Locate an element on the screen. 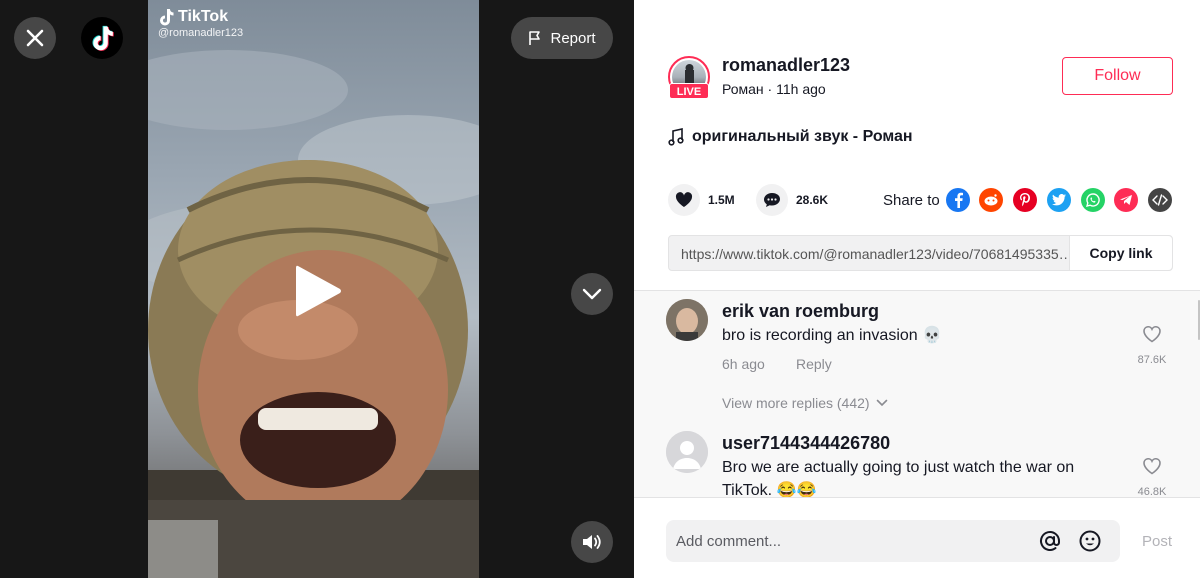 Image resolution: width=1200 pixels, height=578 pixels. tiktok-logo-icon is located at coordinates (103, 38).